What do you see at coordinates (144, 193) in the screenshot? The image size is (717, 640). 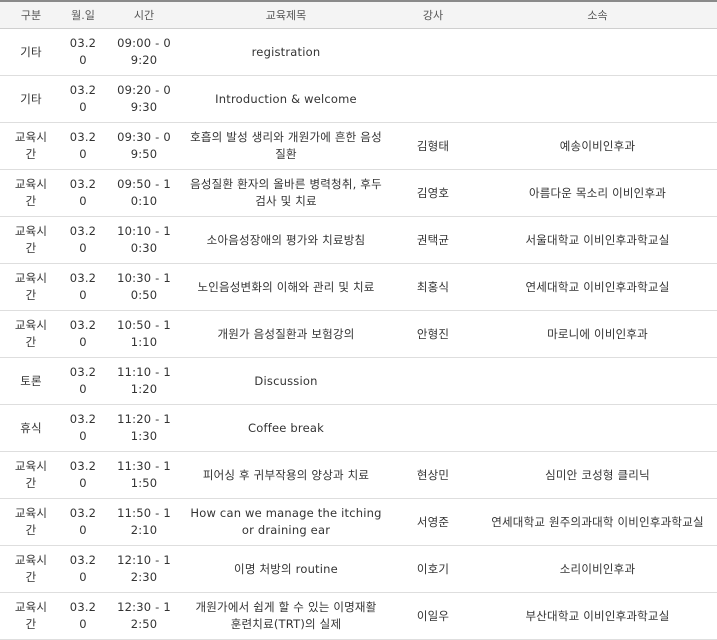 I see `time-cell: 09:50 - 10:10` at bounding box center [144, 193].